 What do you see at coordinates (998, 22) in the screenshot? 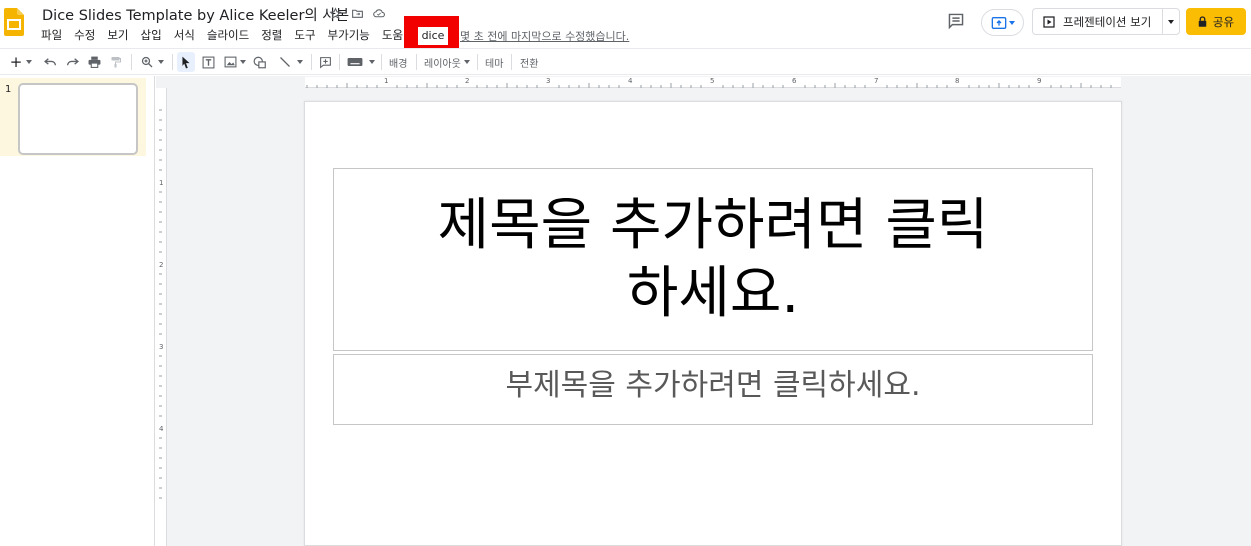
I see `upload-screen-icon` at bounding box center [998, 22].